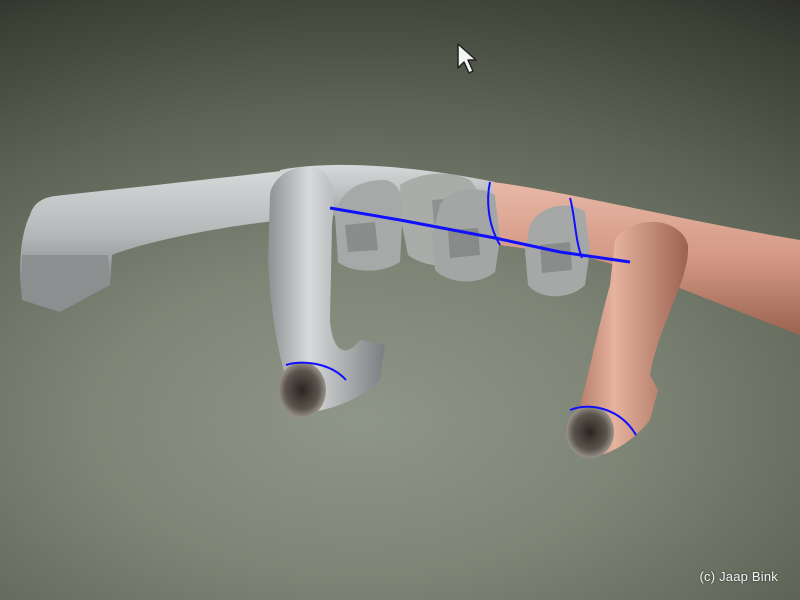  Describe the element at coordinates (66, 283) in the screenshot. I see `grey-runner-left-end` at that location.